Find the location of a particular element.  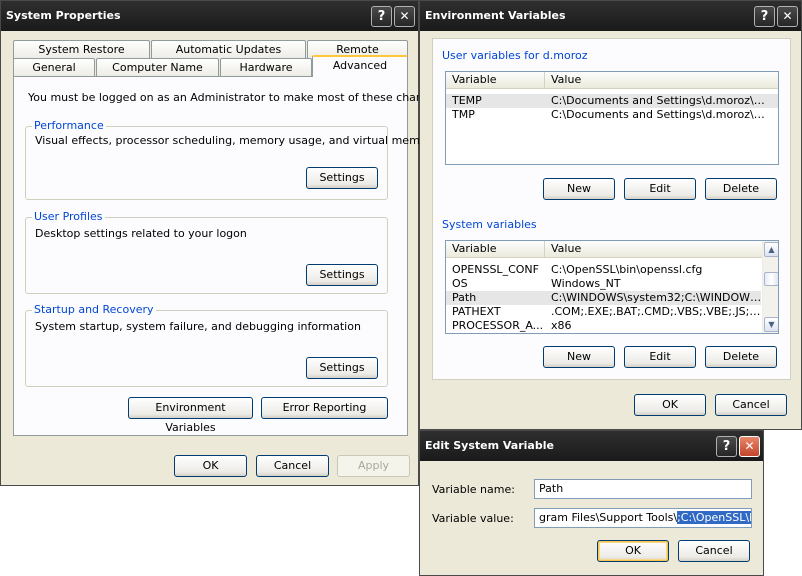

scroll-up-icon: ▲ is located at coordinates (771, 249).